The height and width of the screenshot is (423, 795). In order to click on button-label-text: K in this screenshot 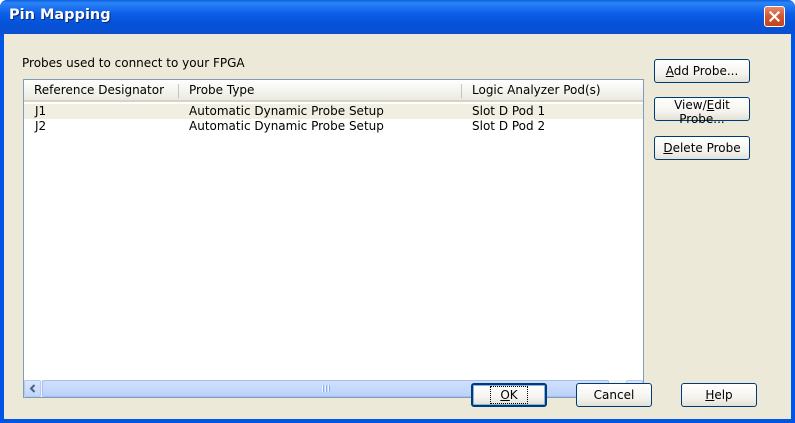, I will do `click(513, 395)`.